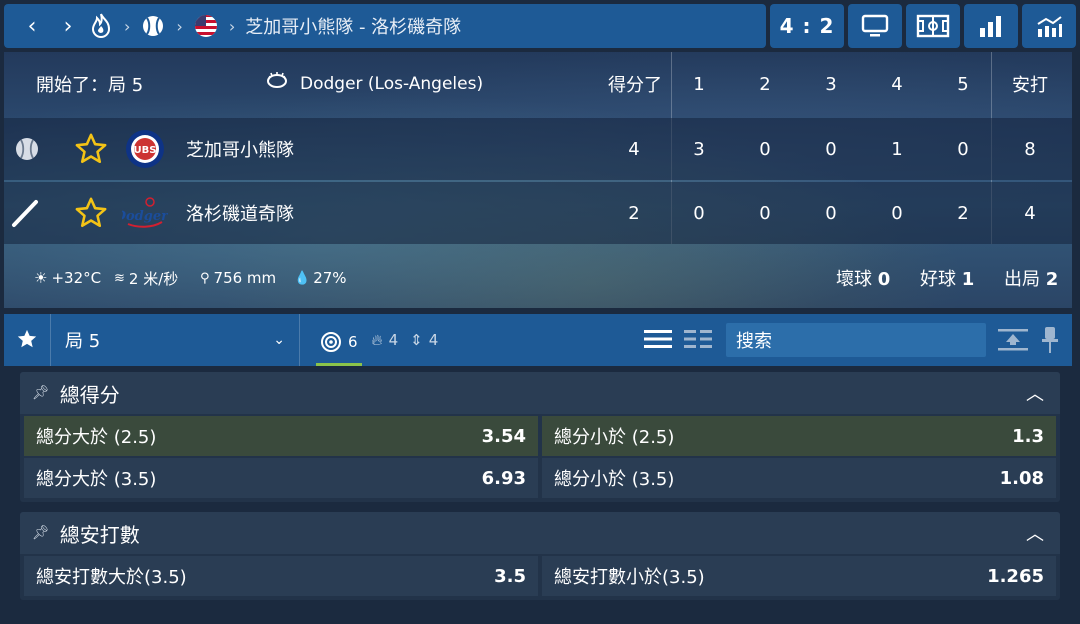 Image resolution: width=1080 pixels, height=624 pixels. What do you see at coordinates (90, 85) in the screenshot?
I see `match-status: 開始了：局 5` at bounding box center [90, 85].